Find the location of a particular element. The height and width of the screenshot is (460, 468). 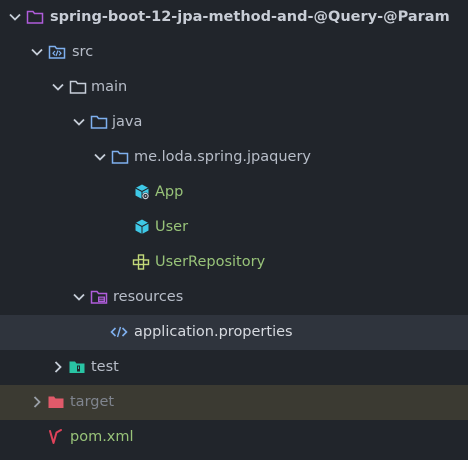

target-folder-icon is located at coordinates (56, 402).